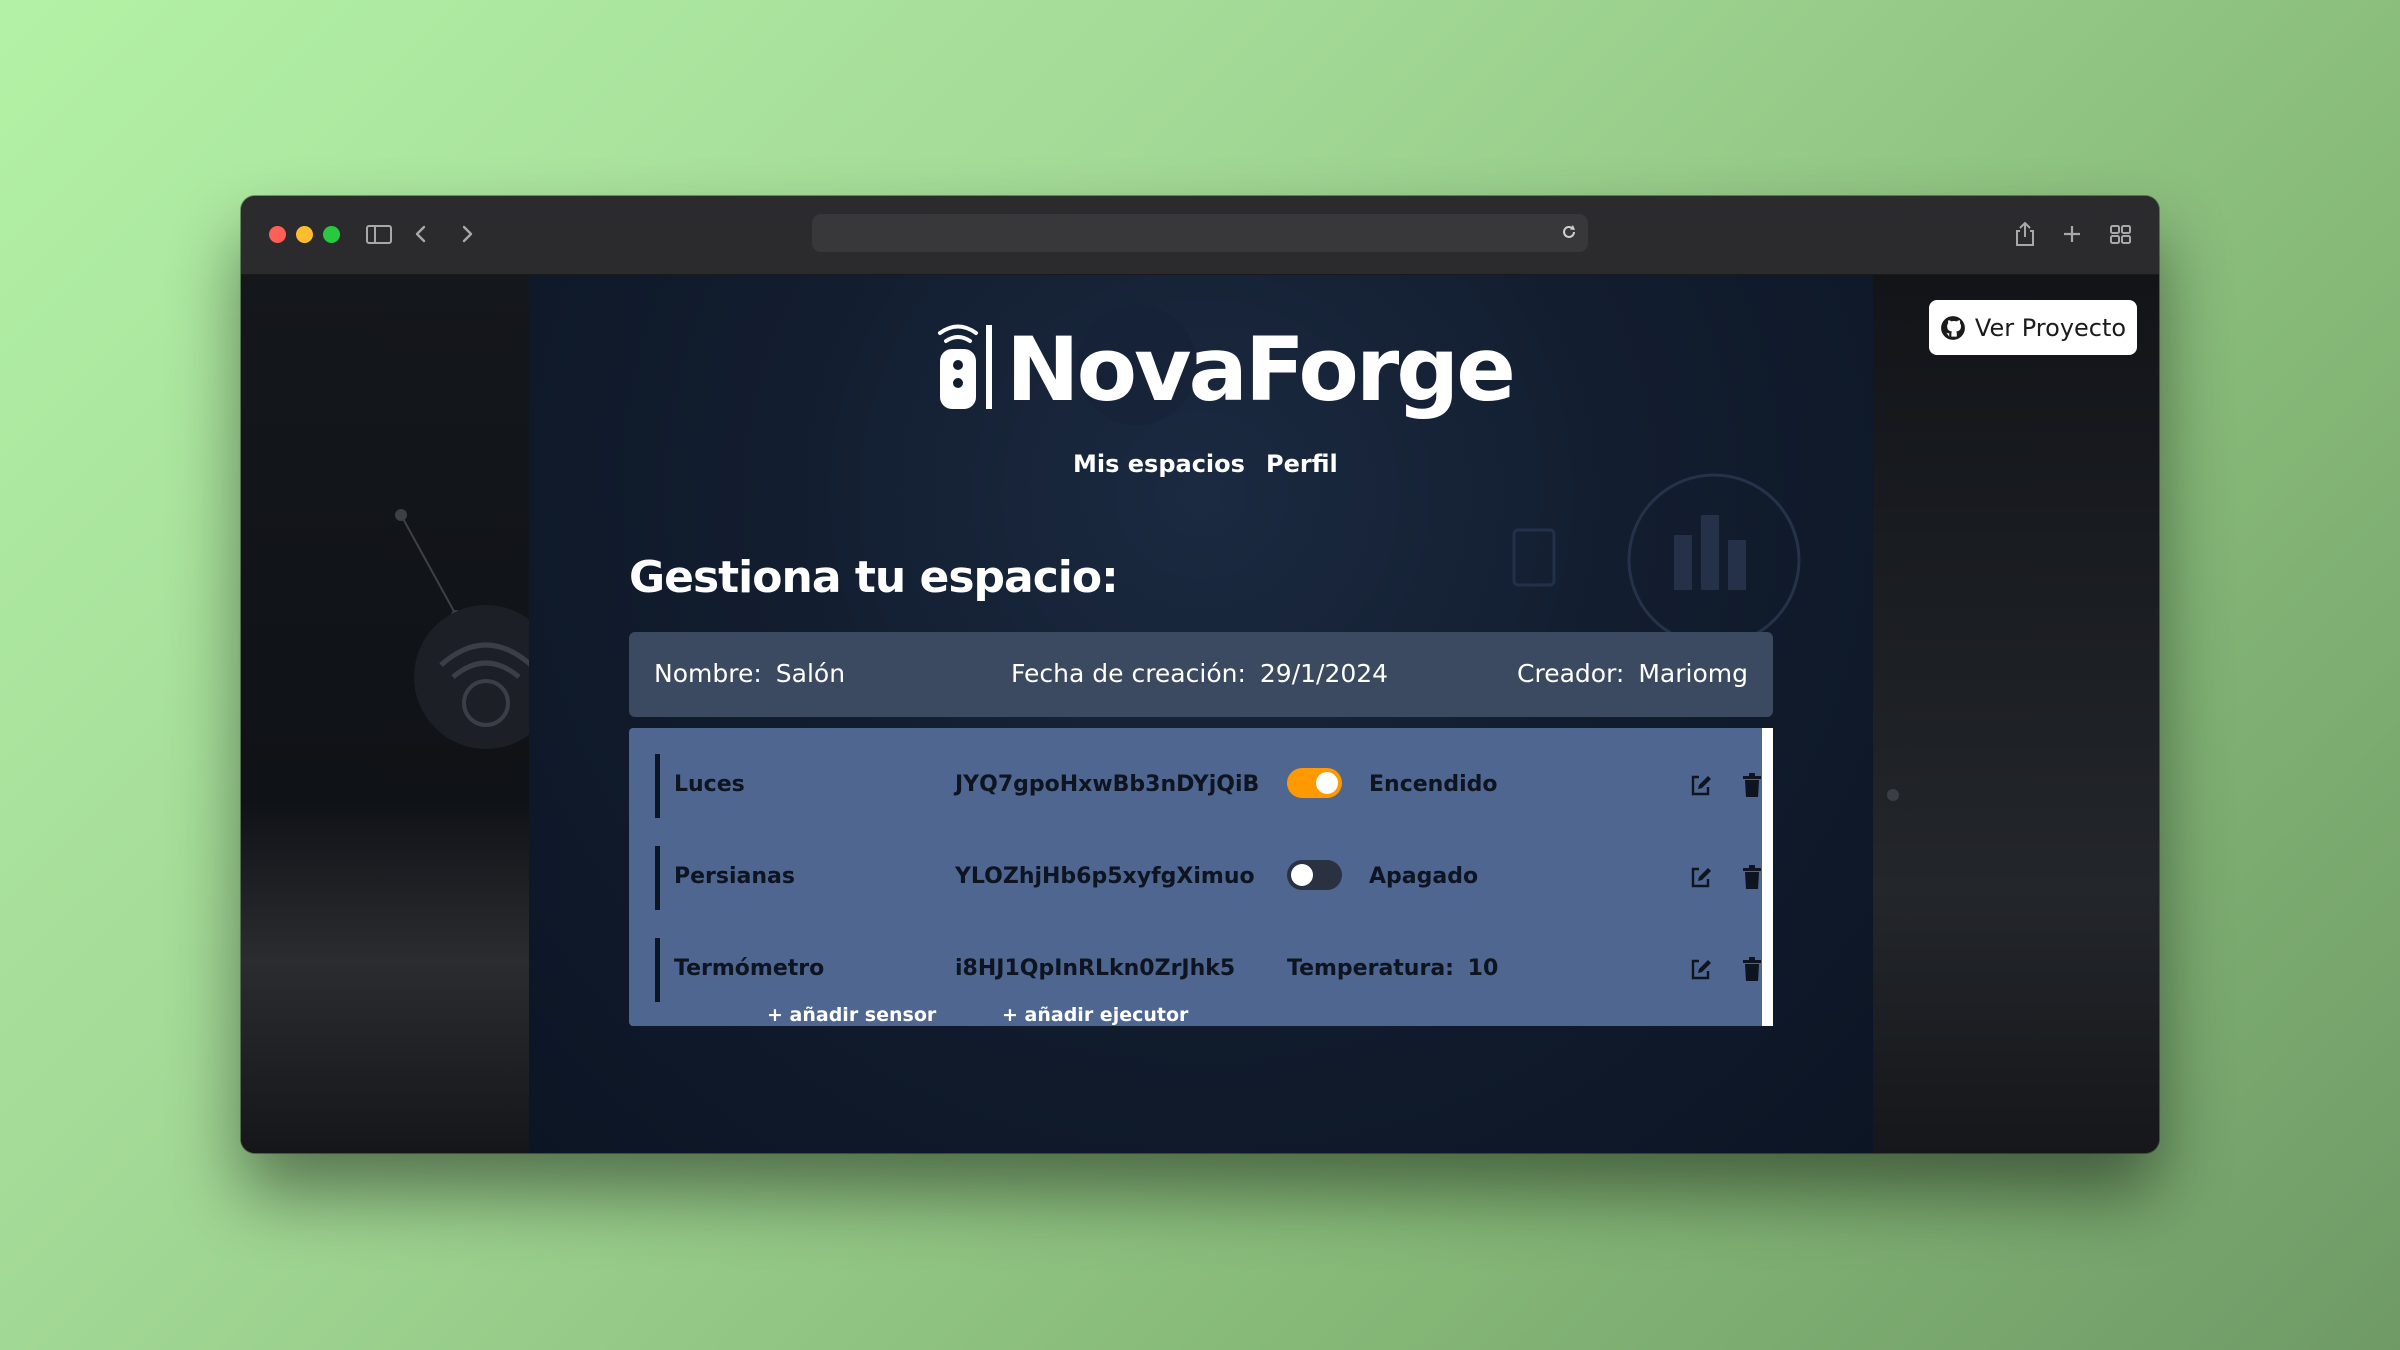 The image size is (2400, 1350). Describe the element at coordinates (2050, 327) in the screenshot. I see `ver-proyecto-label: Ver Proyecto` at that location.